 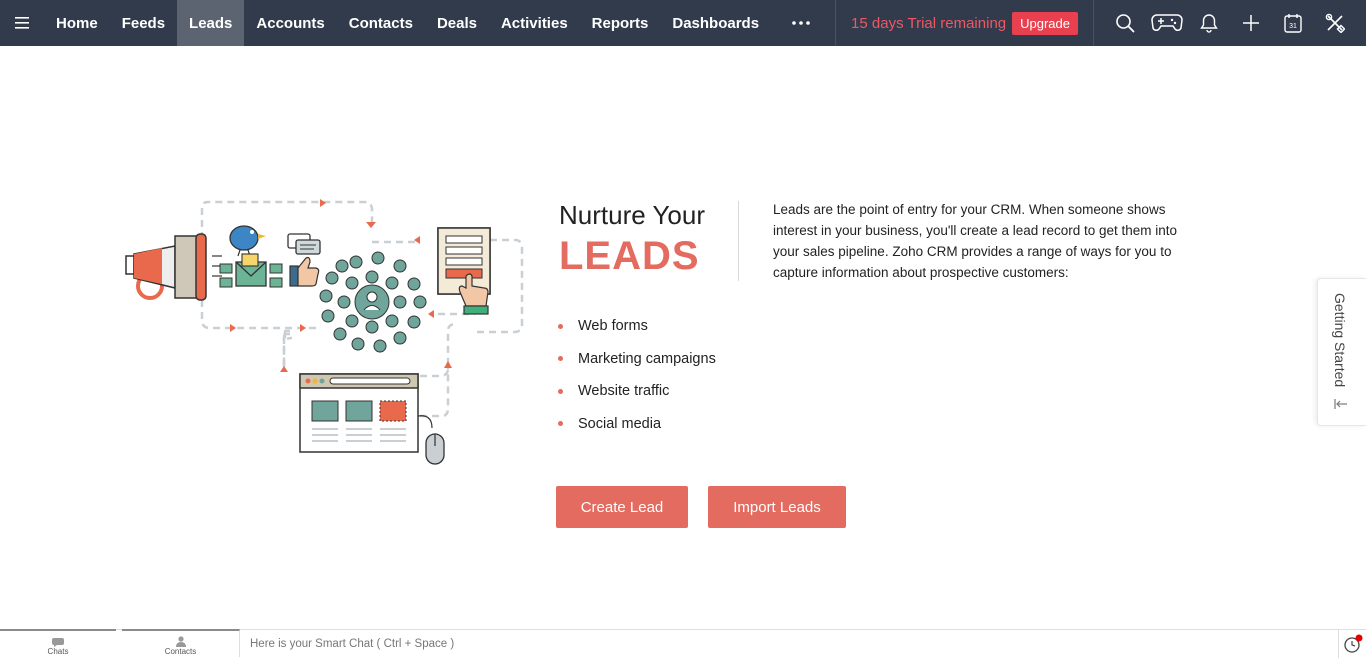 I want to click on megaphone-icon, so click(x=175, y=267).